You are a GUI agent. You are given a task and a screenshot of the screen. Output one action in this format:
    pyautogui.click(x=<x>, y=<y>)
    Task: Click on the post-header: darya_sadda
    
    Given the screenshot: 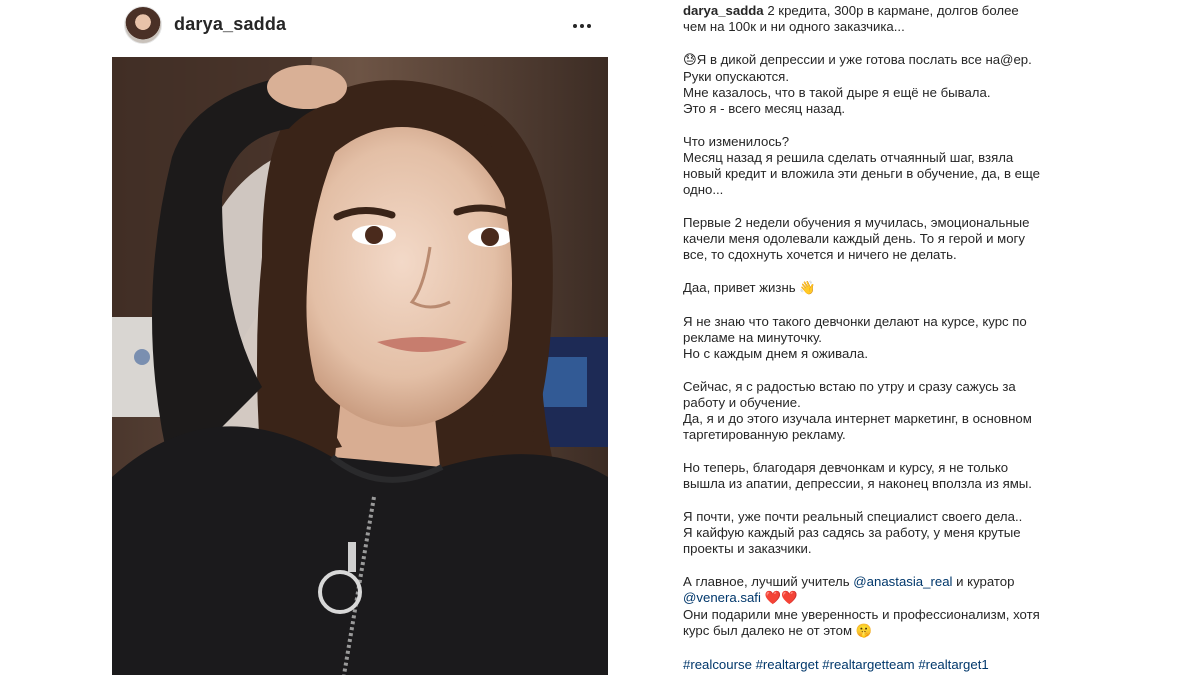 What is the action you would take?
    pyautogui.click(x=360, y=26)
    